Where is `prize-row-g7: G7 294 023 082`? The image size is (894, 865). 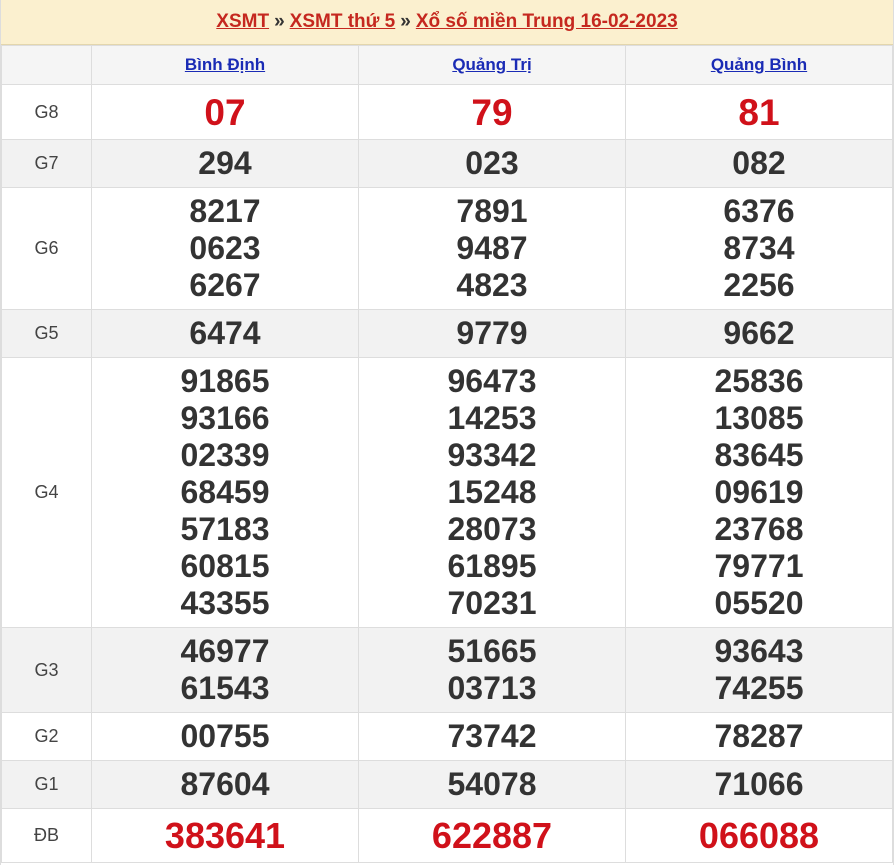
prize-row-g7: G7 294 023 082 is located at coordinates (447, 163).